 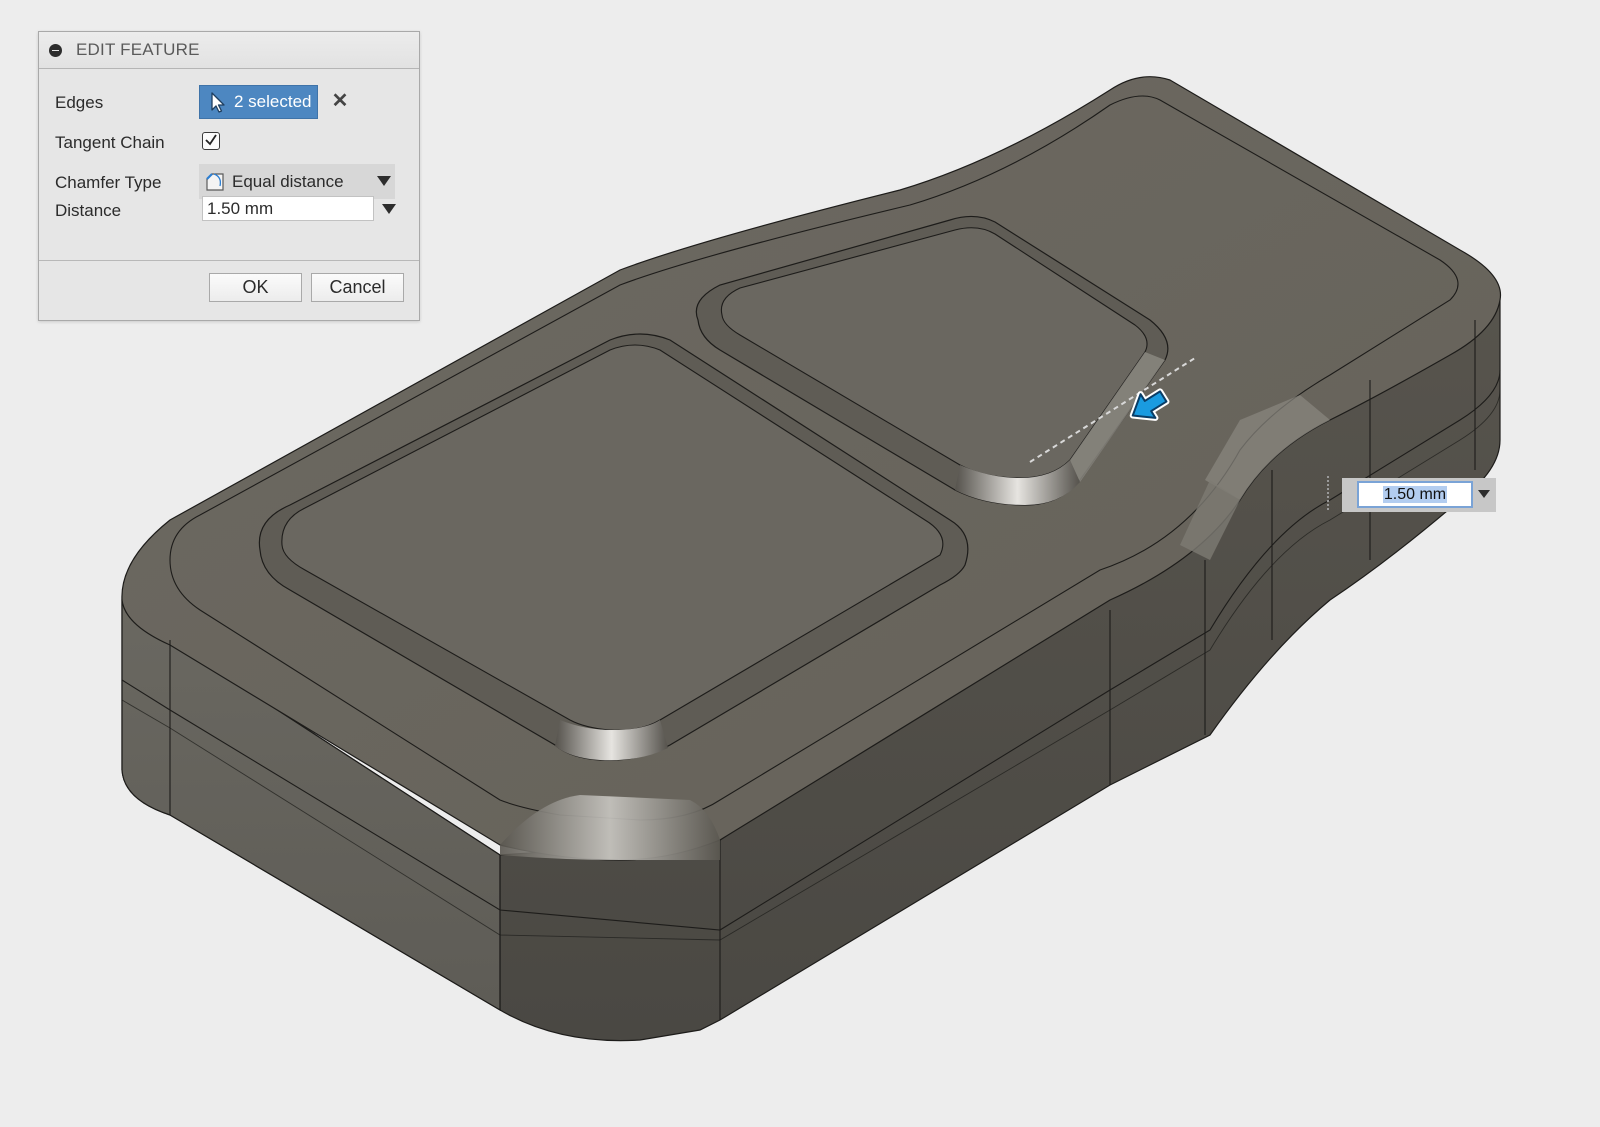 I want to click on chamfer-type-row: Chamfer Type Equal distance, so click(x=229, y=173).